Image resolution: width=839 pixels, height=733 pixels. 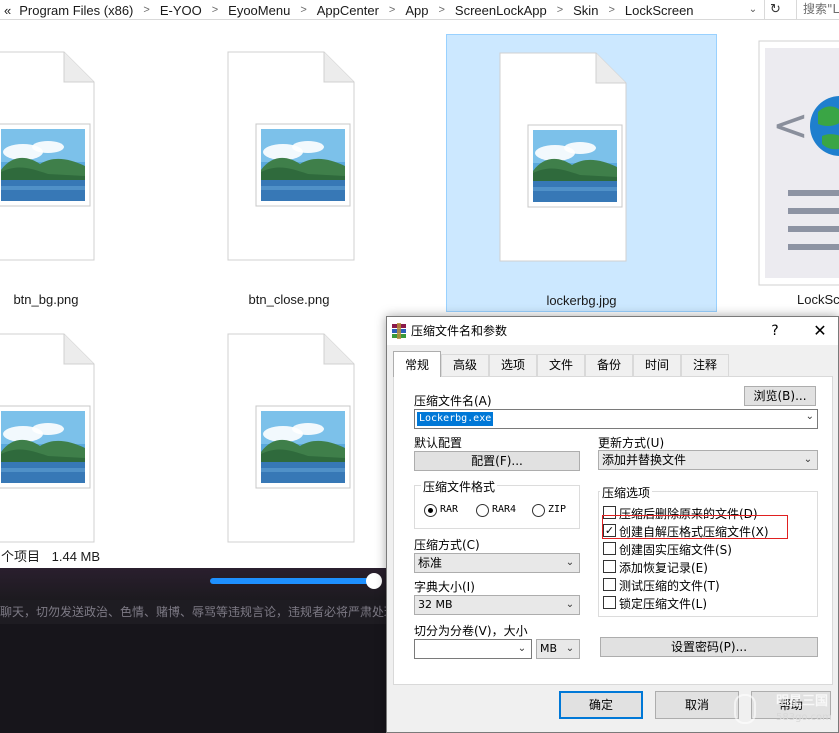 What do you see at coordinates (497, 563) in the screenshot?
I see `method-select: 标准 ⌄` at bounding box center [497, 563].